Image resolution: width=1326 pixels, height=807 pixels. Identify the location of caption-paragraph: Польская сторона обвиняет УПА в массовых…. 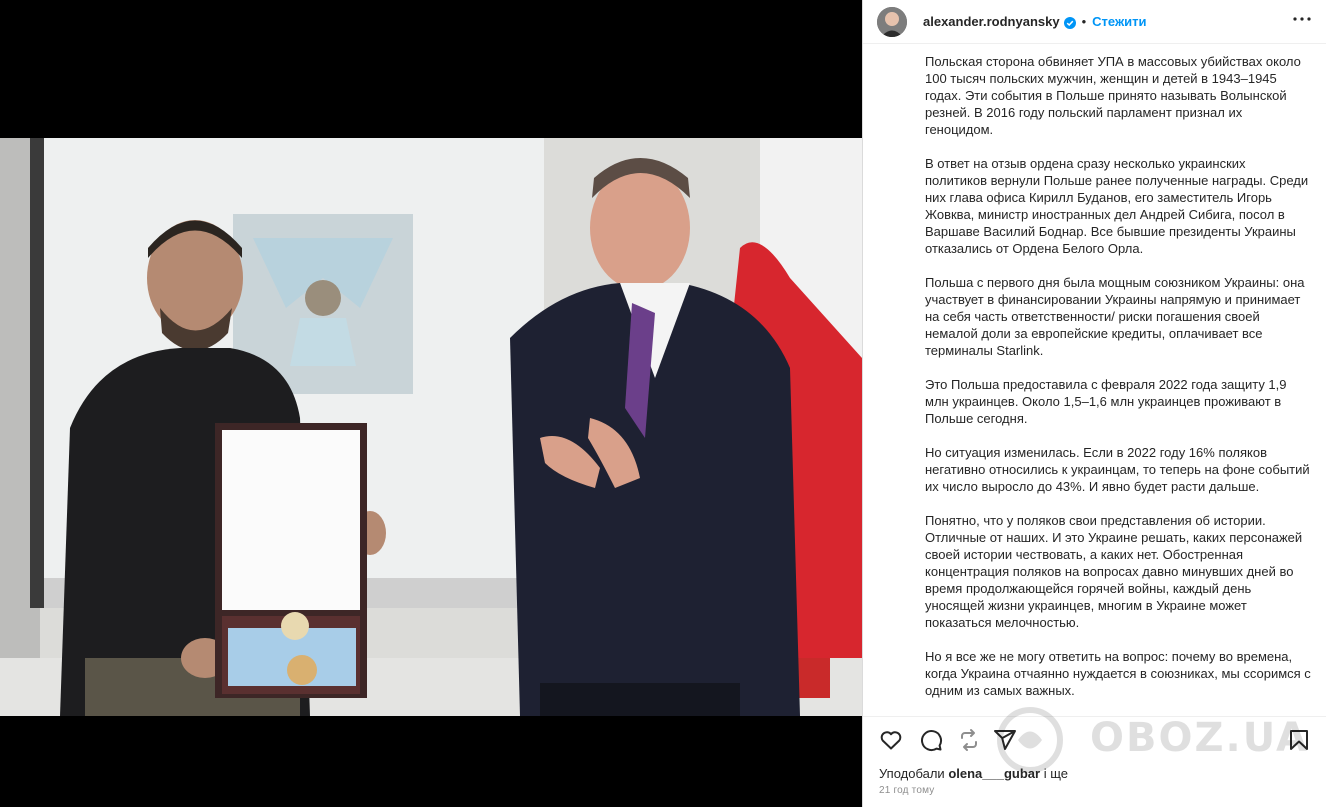
(1113, 95).